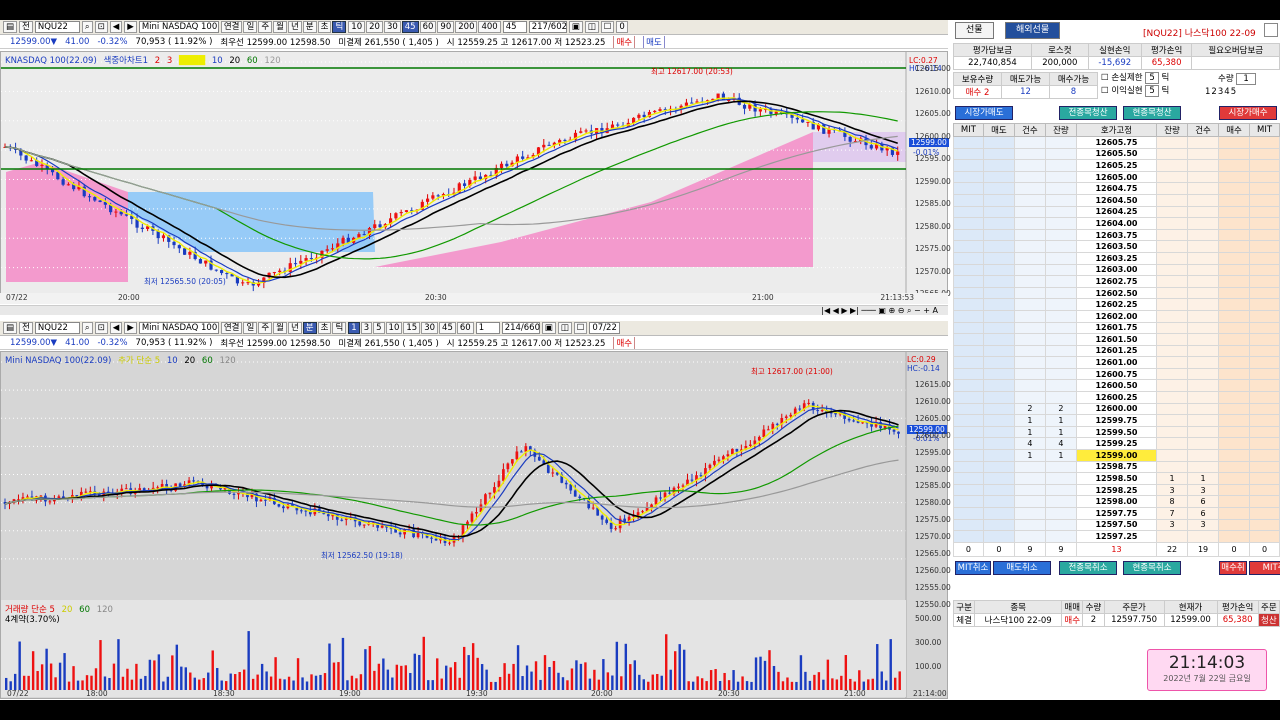 This screenshot has width=1280, height=720. What do you see at coordinates (1116, 501) in the screenshot?
I see `book-price: 12598.00` at bounding box center [1116, 501].